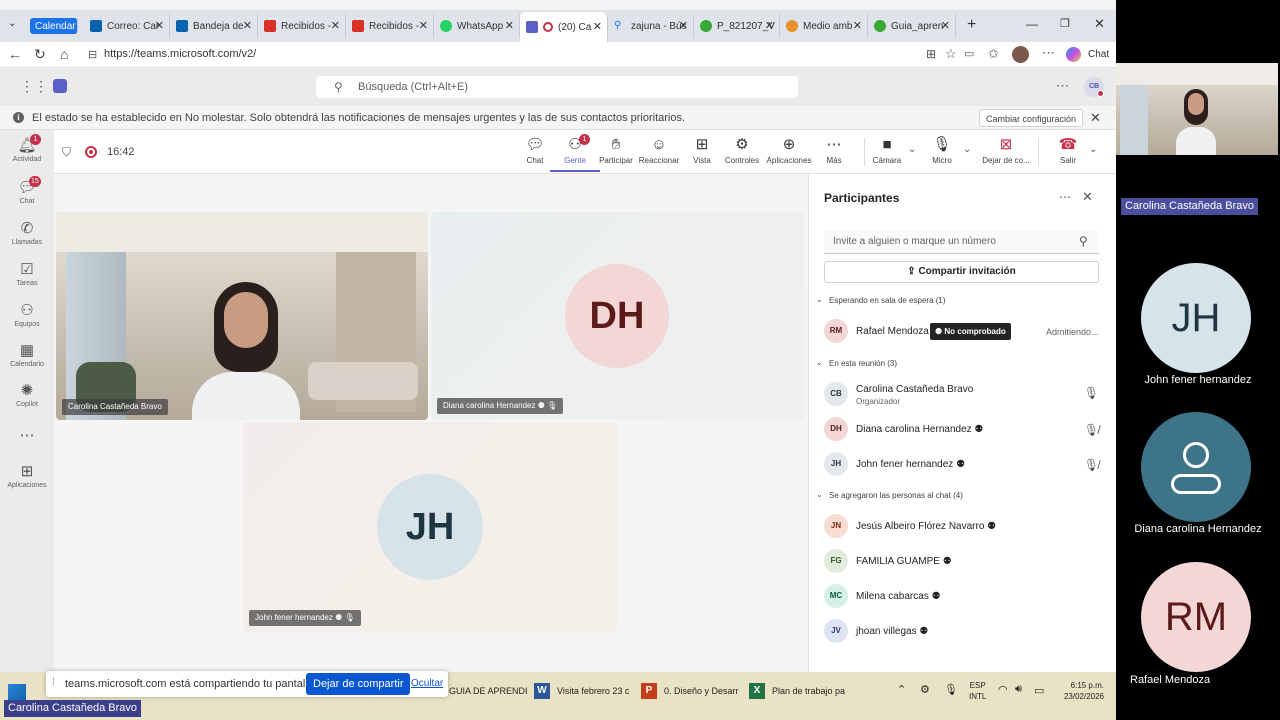  I want to click on tab-recibidos-2: Recibidos - ✕, so click(390, 26).